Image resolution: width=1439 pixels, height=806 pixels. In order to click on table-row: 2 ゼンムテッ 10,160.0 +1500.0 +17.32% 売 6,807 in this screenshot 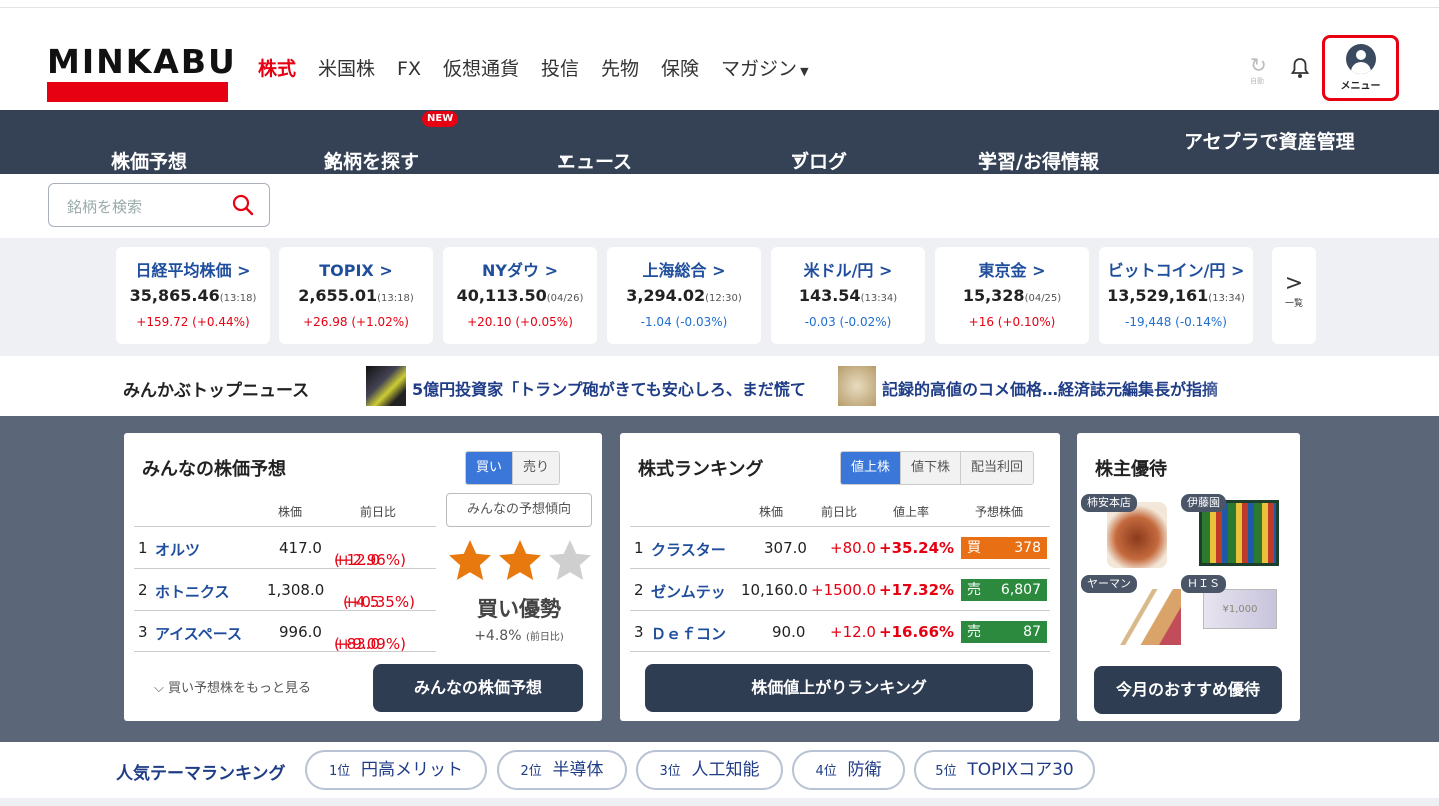, I will do `click(840, 589)`.